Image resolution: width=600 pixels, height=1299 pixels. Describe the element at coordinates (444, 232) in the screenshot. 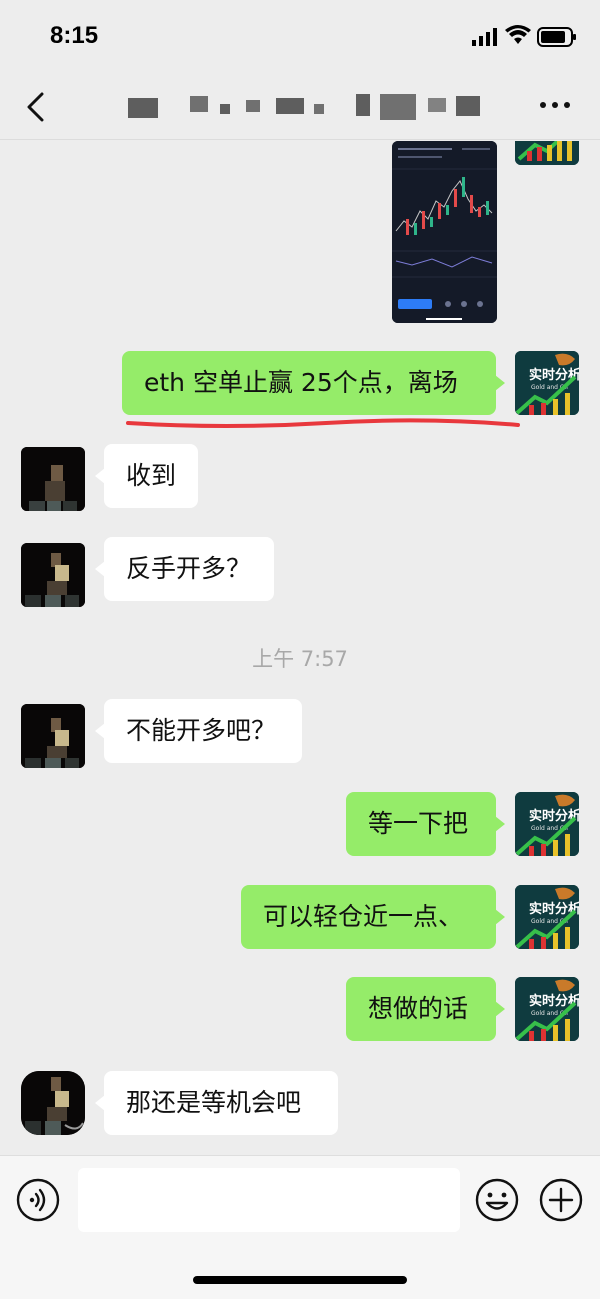

I see `chart-screenshot-message` at that location.